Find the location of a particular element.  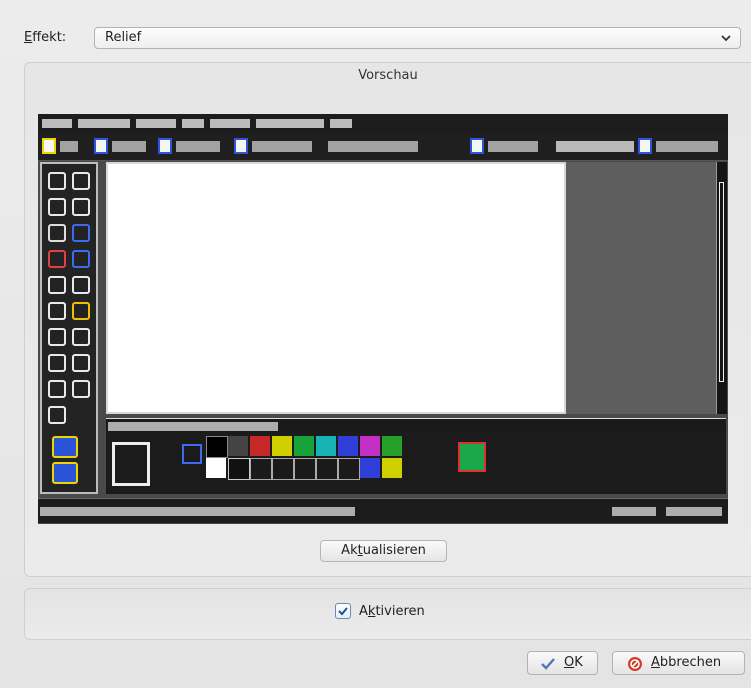

preview-palette-header is located at coordinates (416, 425).